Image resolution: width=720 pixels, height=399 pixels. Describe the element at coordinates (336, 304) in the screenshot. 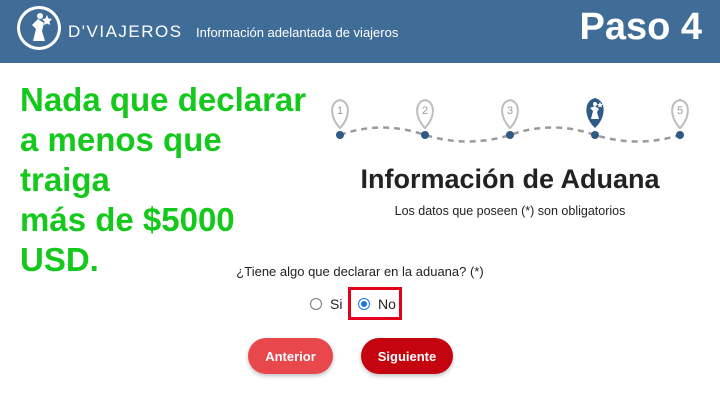

I see `radio-label-si: Si` at that location.